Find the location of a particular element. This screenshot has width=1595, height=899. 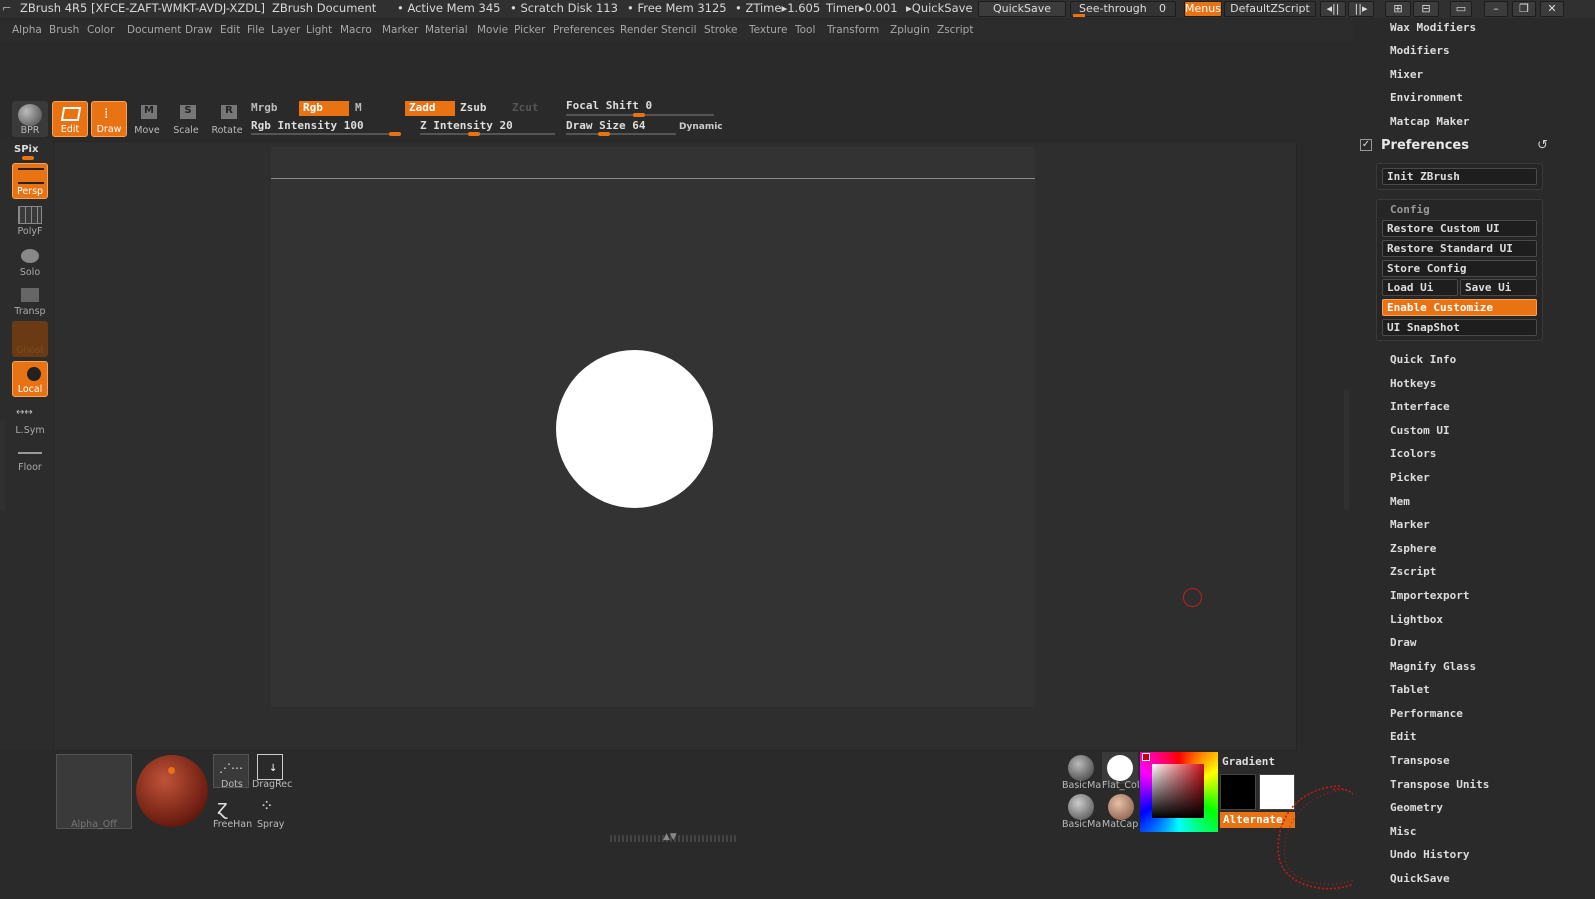

rp-lightbox: Lightbox is located at coordinates (1416, 619).